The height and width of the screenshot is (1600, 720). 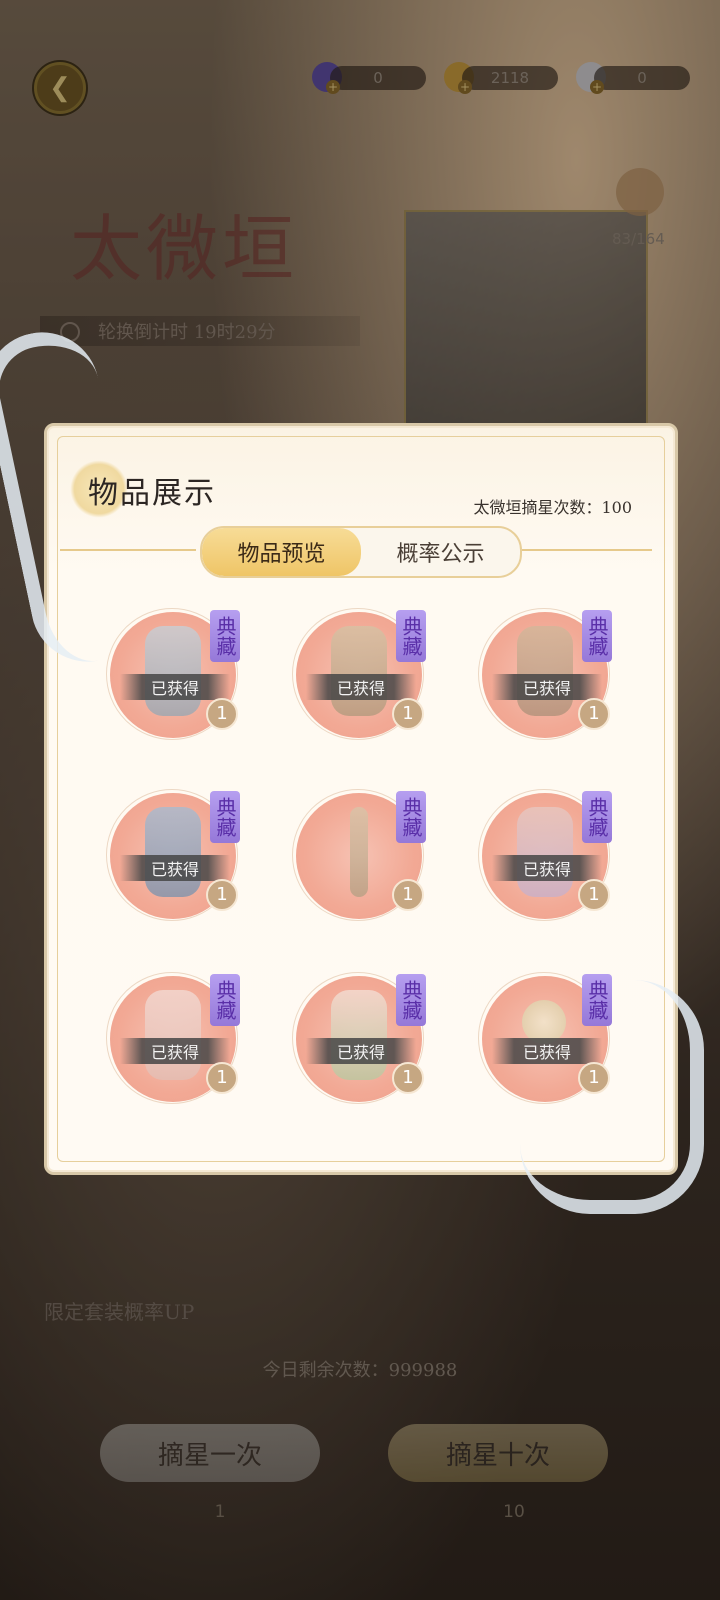 What do you see at coordinates (281, 552) in the screenshot?
I see `tab-item-preview: 物品预览` at bounding box center [281, 552].